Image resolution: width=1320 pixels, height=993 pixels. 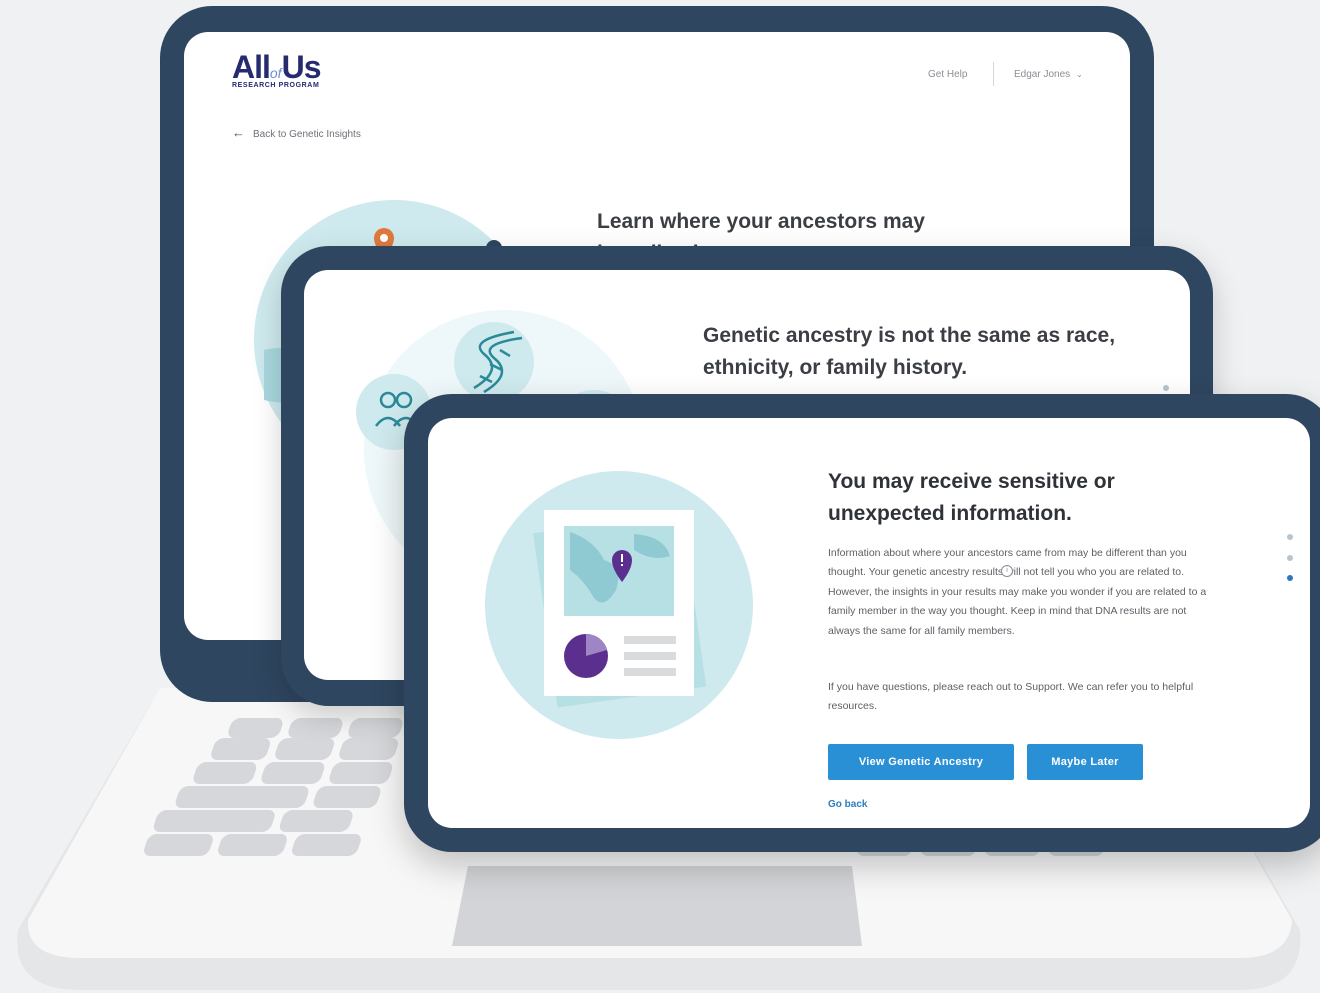 What do you see at coordinates (947, 74) in the screenshot?
I see `get-help-link: Get Help` at bounding box center [947, 74].